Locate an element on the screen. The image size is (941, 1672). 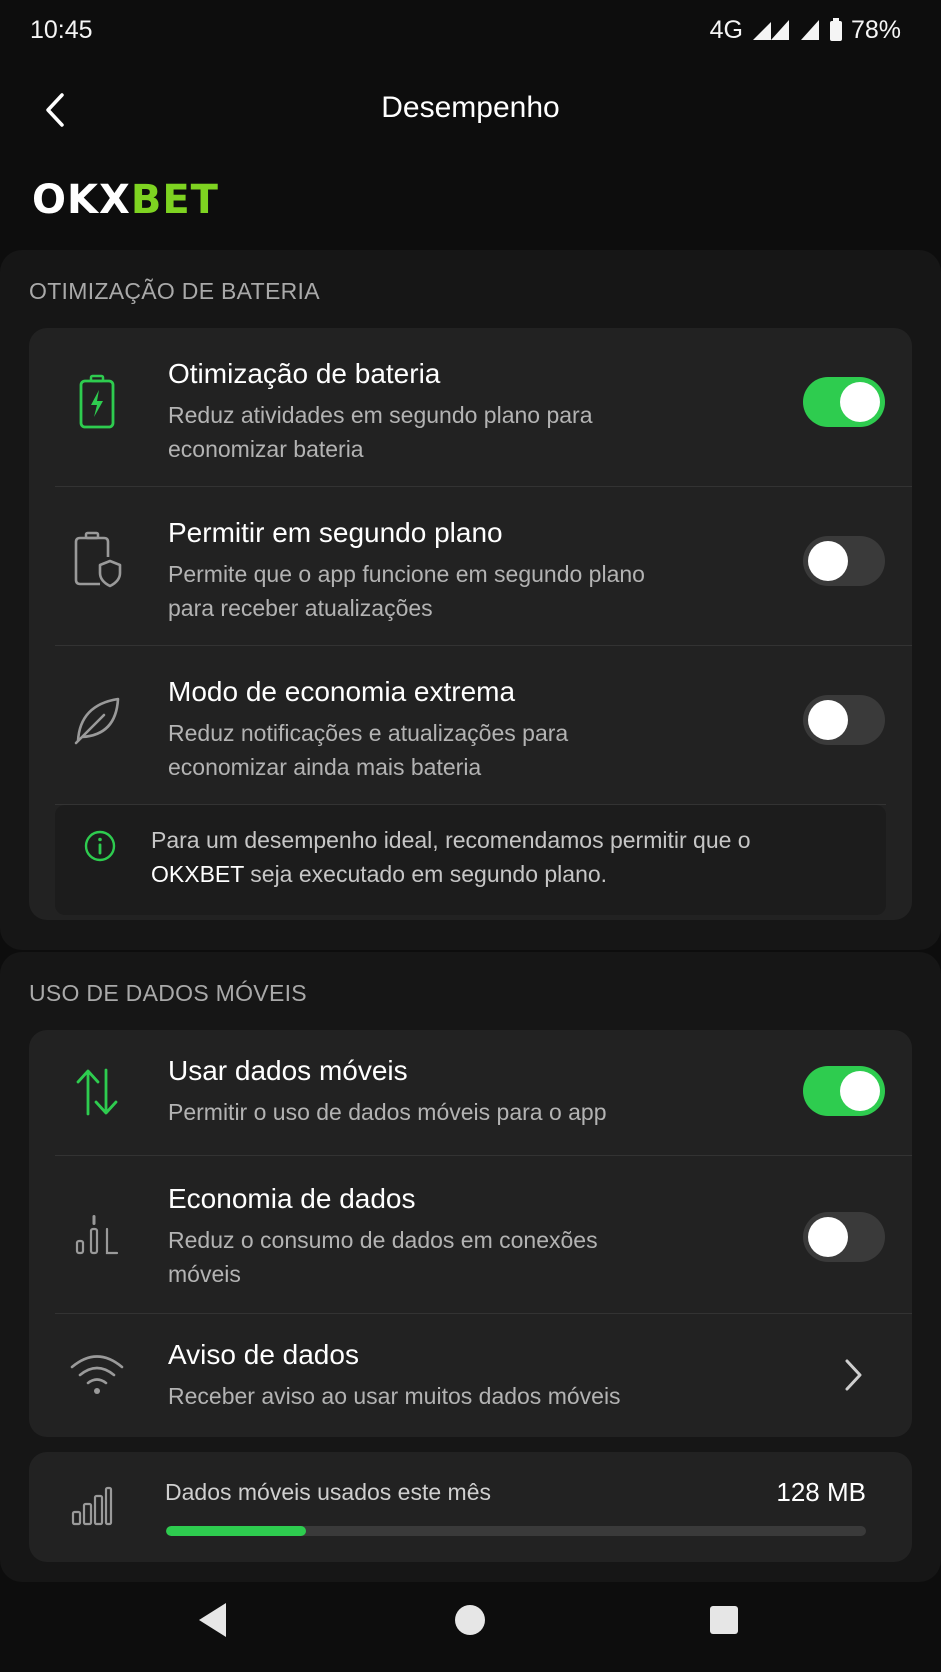
battery-section-title: OTIMIZAÇÃO DE BATERIA is located at coordinates (174, 291).